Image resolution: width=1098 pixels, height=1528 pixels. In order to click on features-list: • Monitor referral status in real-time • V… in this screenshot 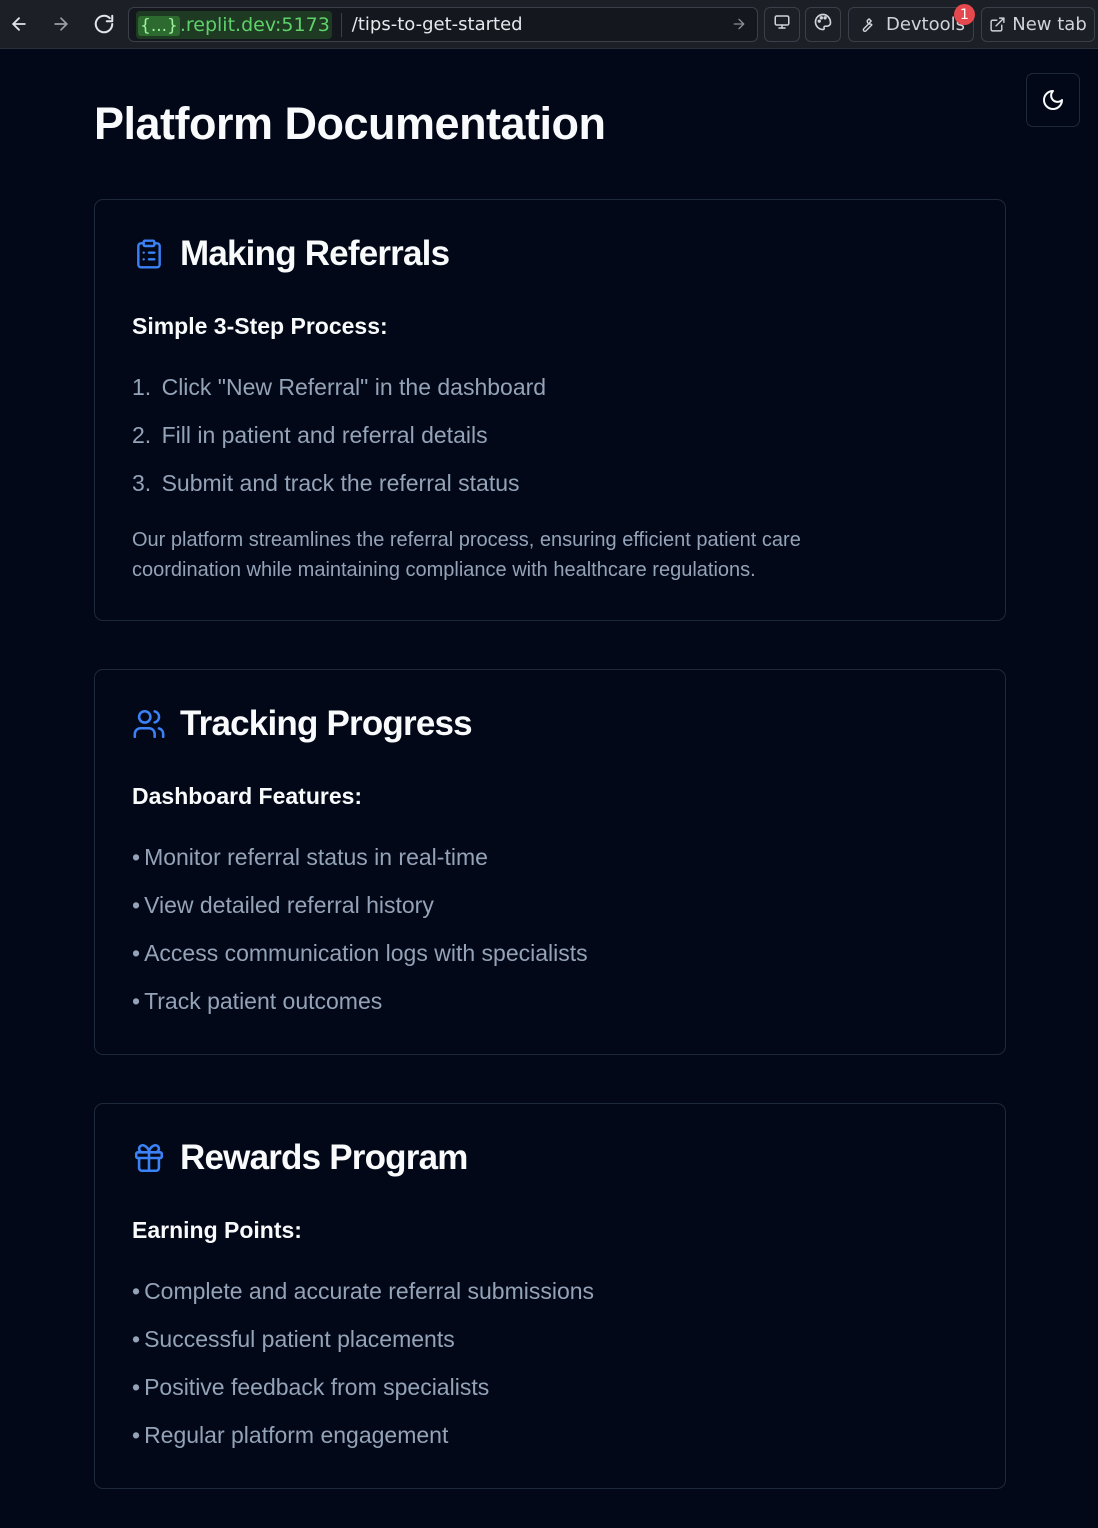, I will do `click(360, 939)`.